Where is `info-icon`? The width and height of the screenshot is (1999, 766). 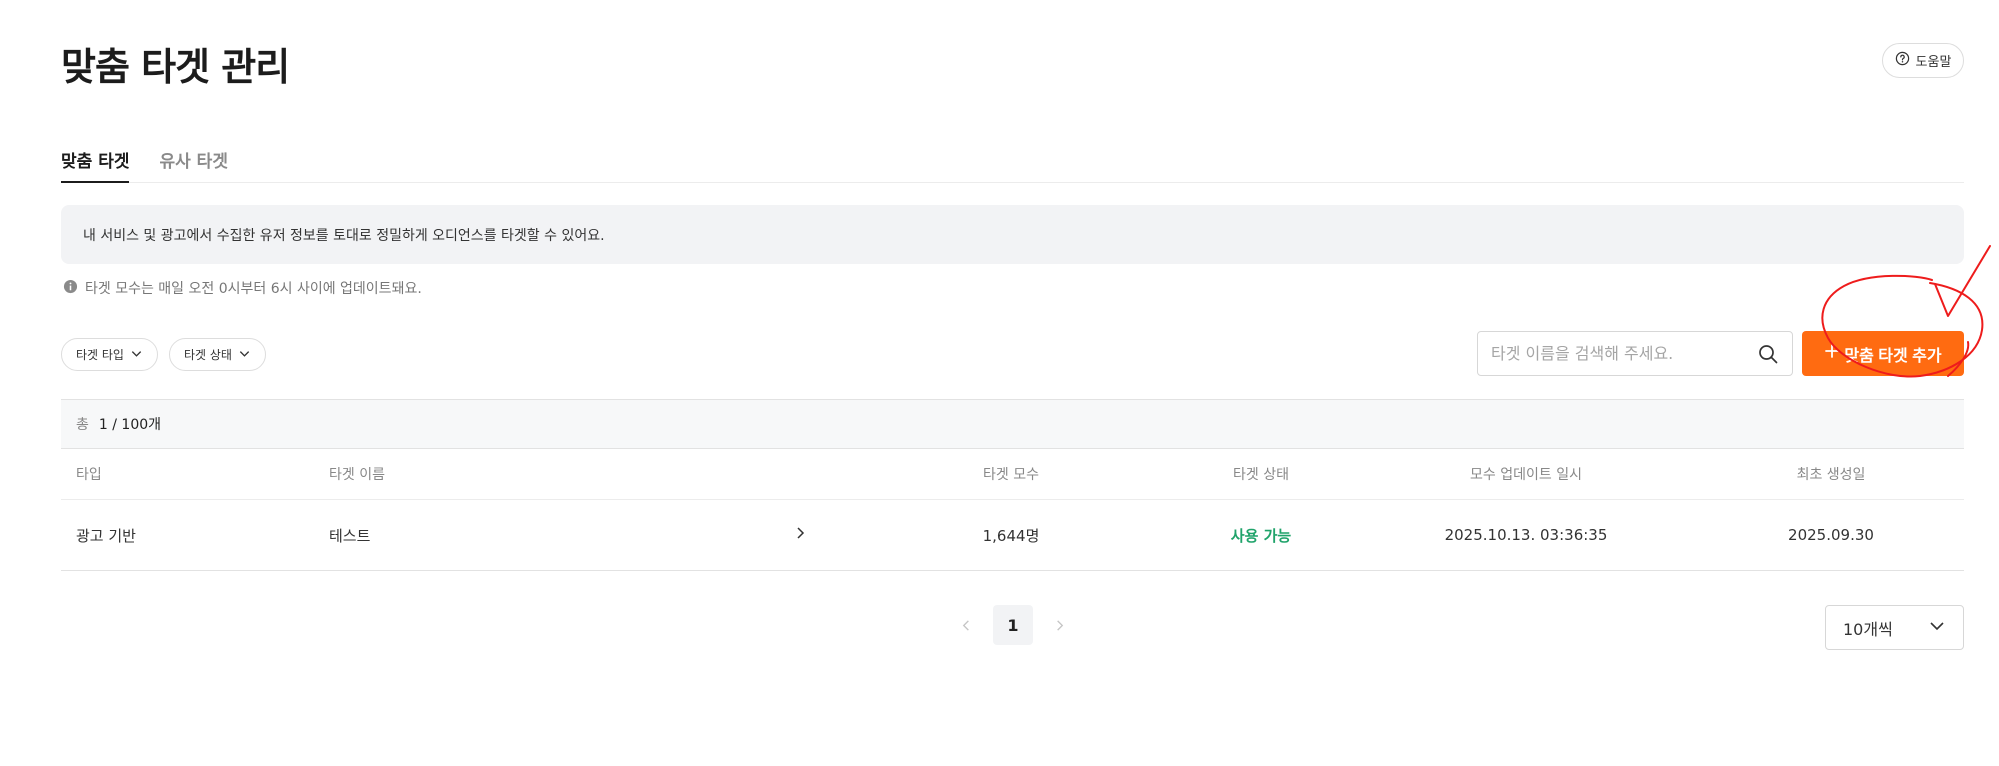 info-icon is located at coordinates (70, 288).